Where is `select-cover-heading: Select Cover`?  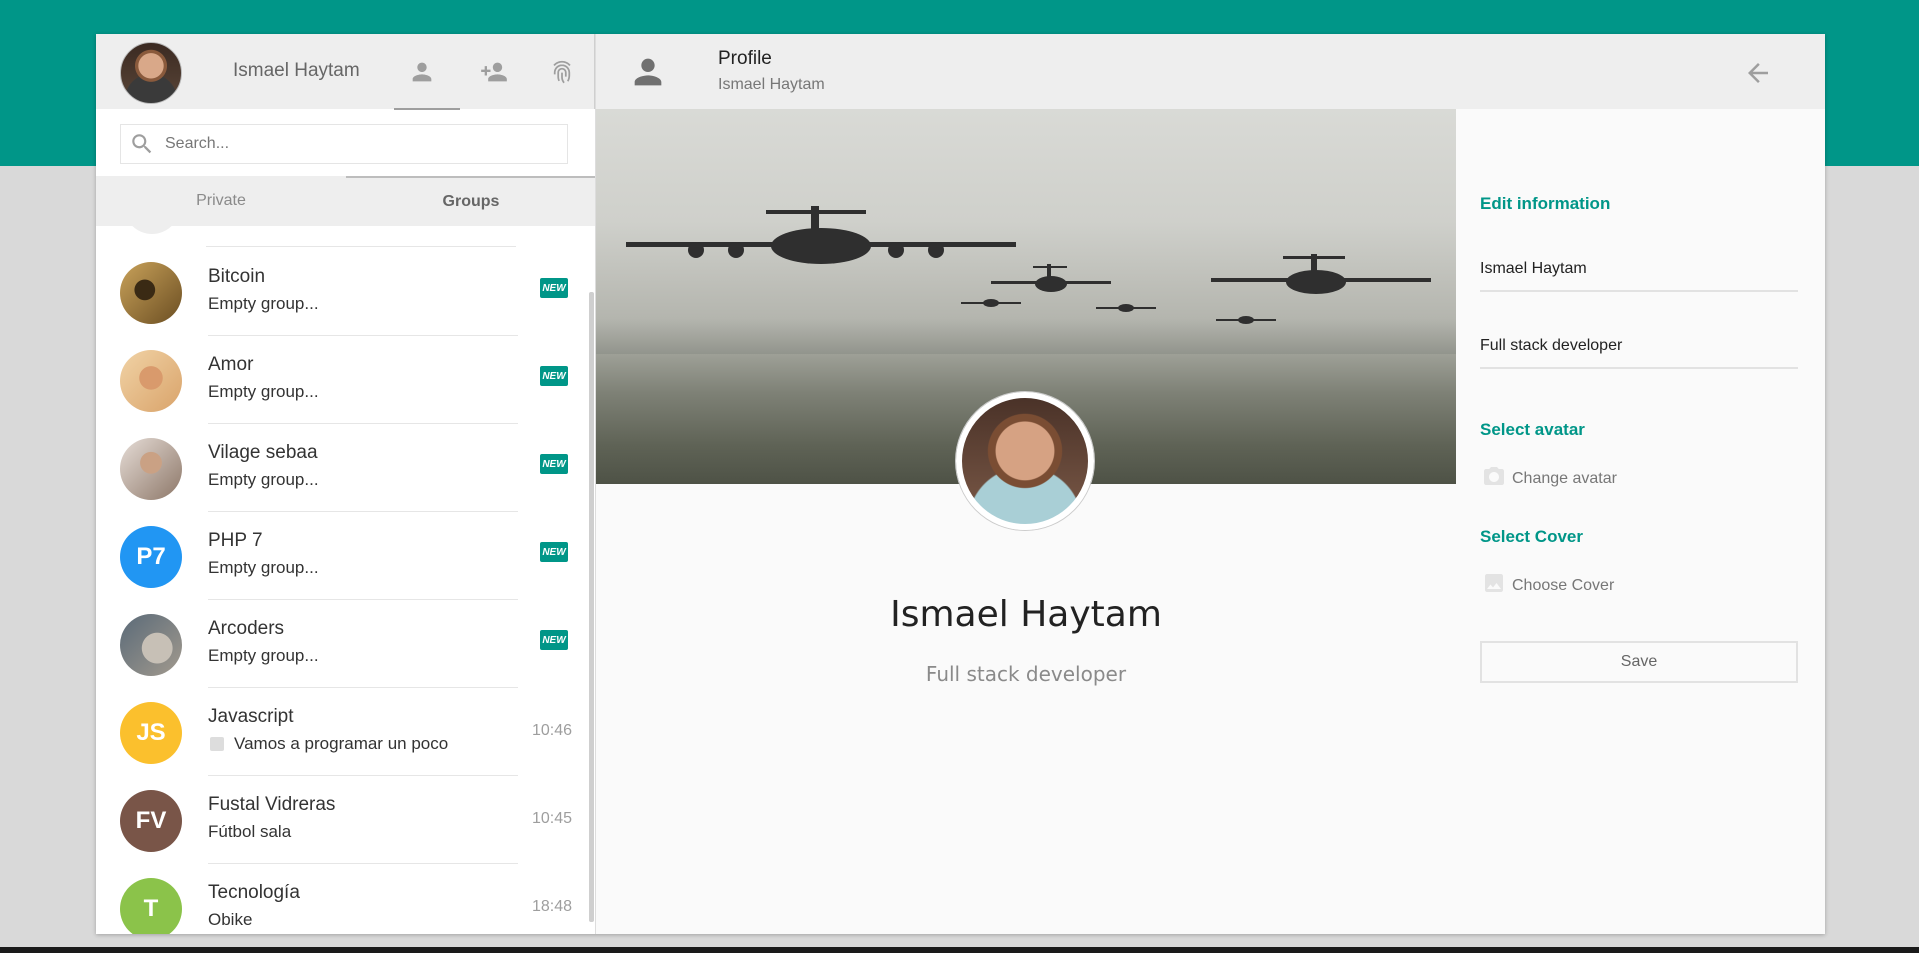 select-cover-heading: Select Cover is located at coordinates (1531, 536).